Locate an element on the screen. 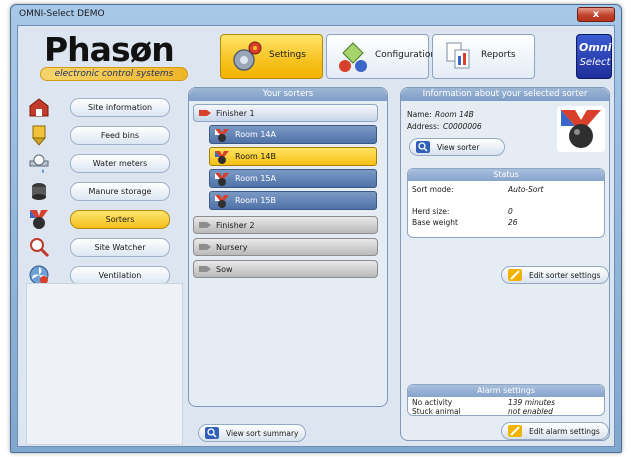  sidebar-item-site-information: Site information is located at coordinates (102, 108).